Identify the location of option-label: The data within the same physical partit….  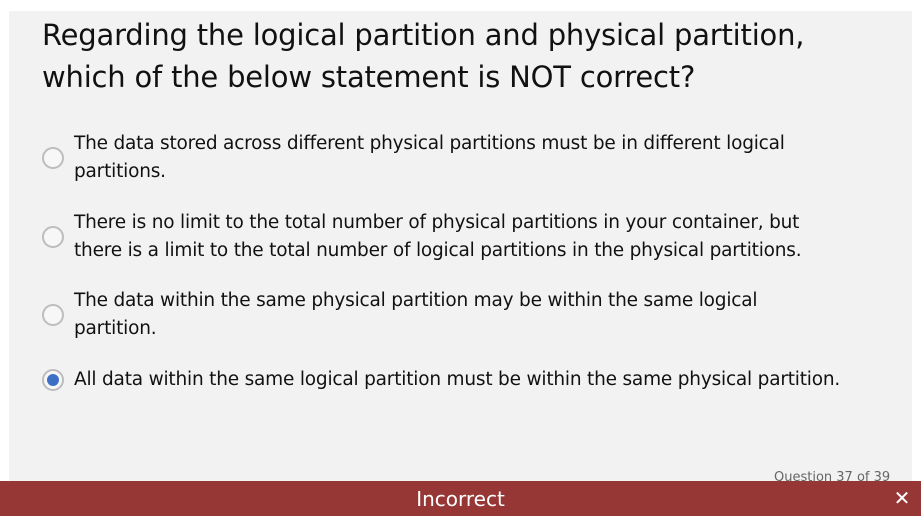
(416, 314).